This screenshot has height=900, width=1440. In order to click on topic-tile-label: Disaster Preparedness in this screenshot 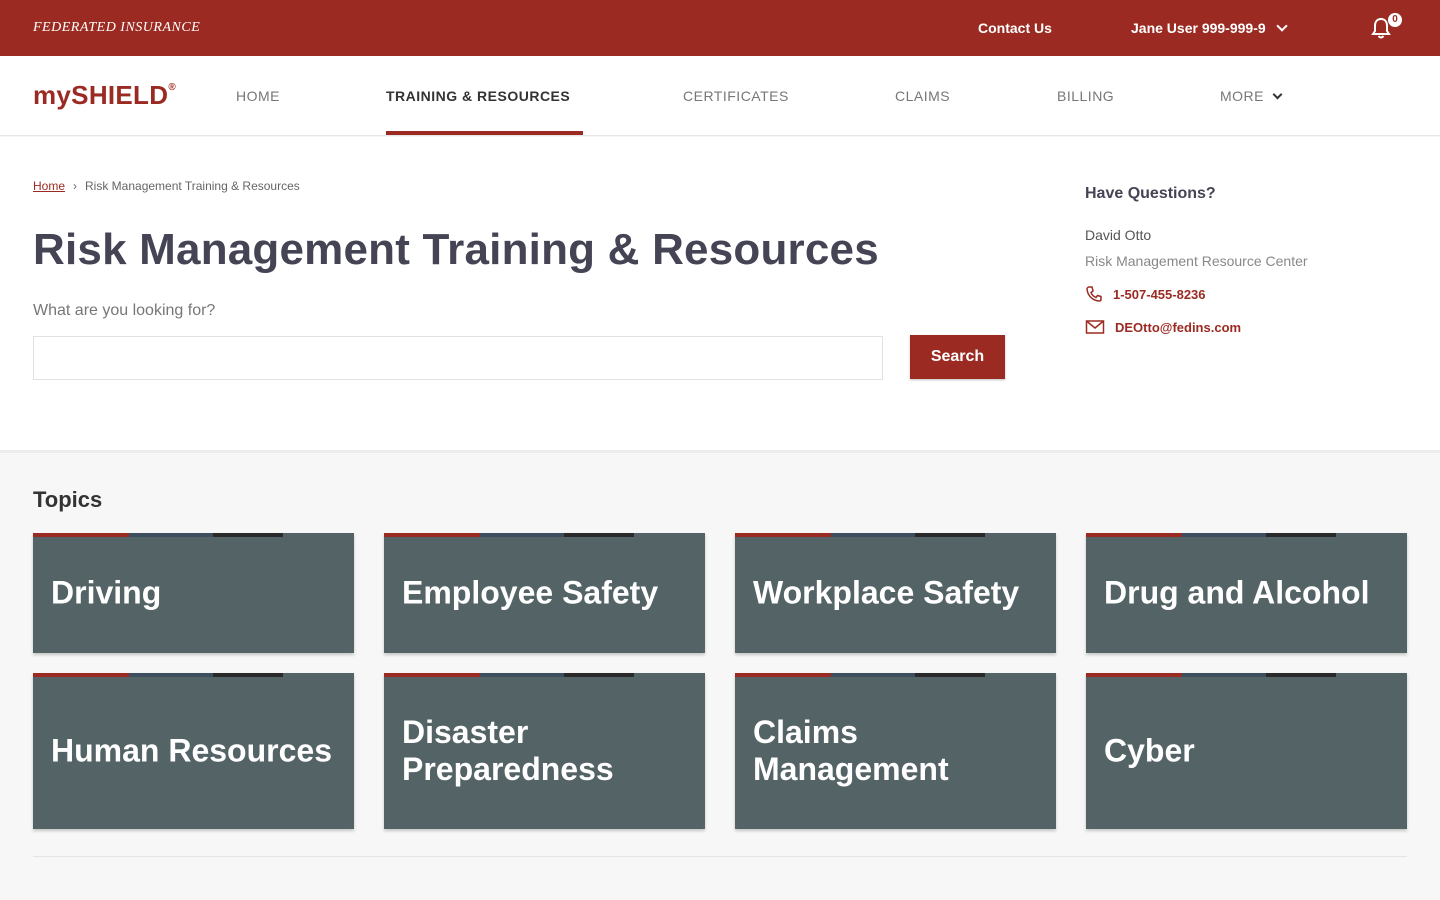, I will do `click(508, 750)`.